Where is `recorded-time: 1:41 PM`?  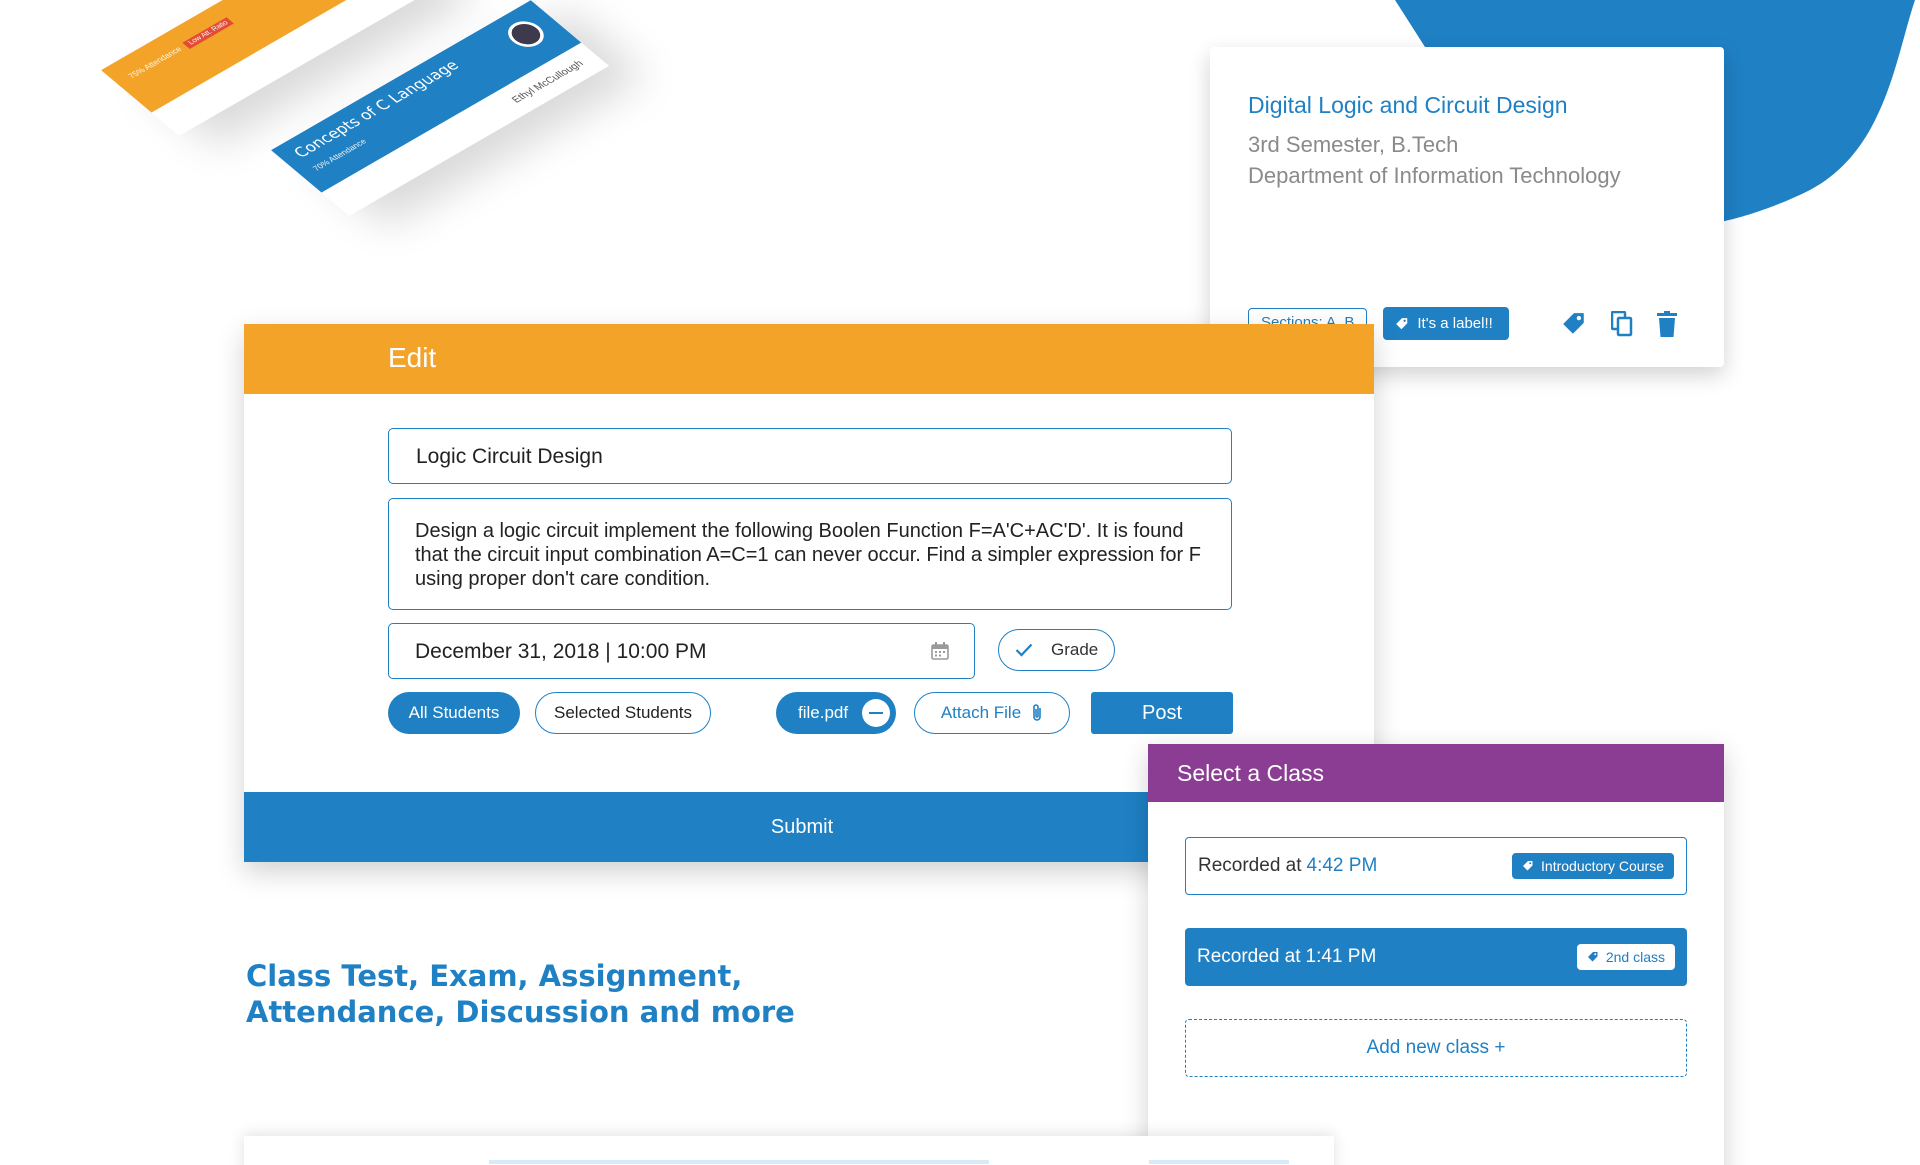 recorded-time: 1:41 PM is located at coordinates (1341, 956).